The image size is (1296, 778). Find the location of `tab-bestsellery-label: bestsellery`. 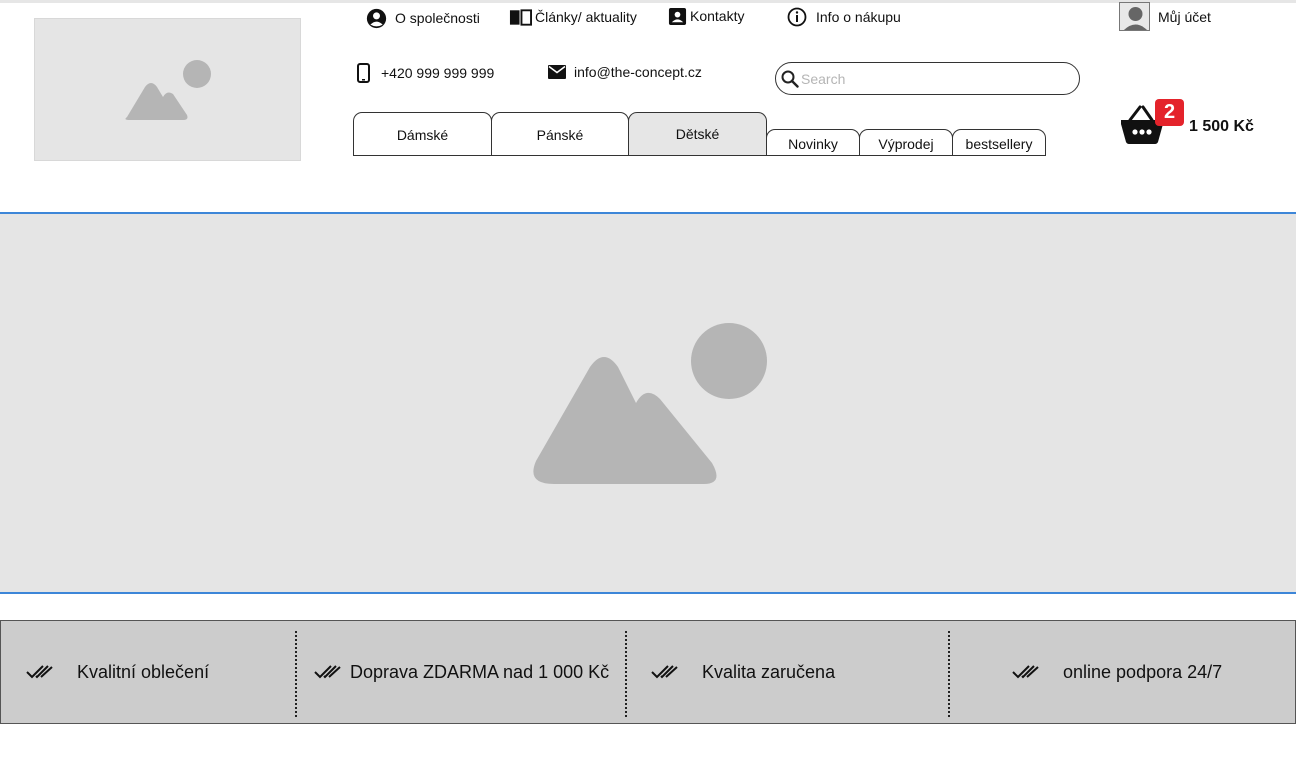

tab-bestsellery-label: bestsellery is located at coordinates (999, 143).